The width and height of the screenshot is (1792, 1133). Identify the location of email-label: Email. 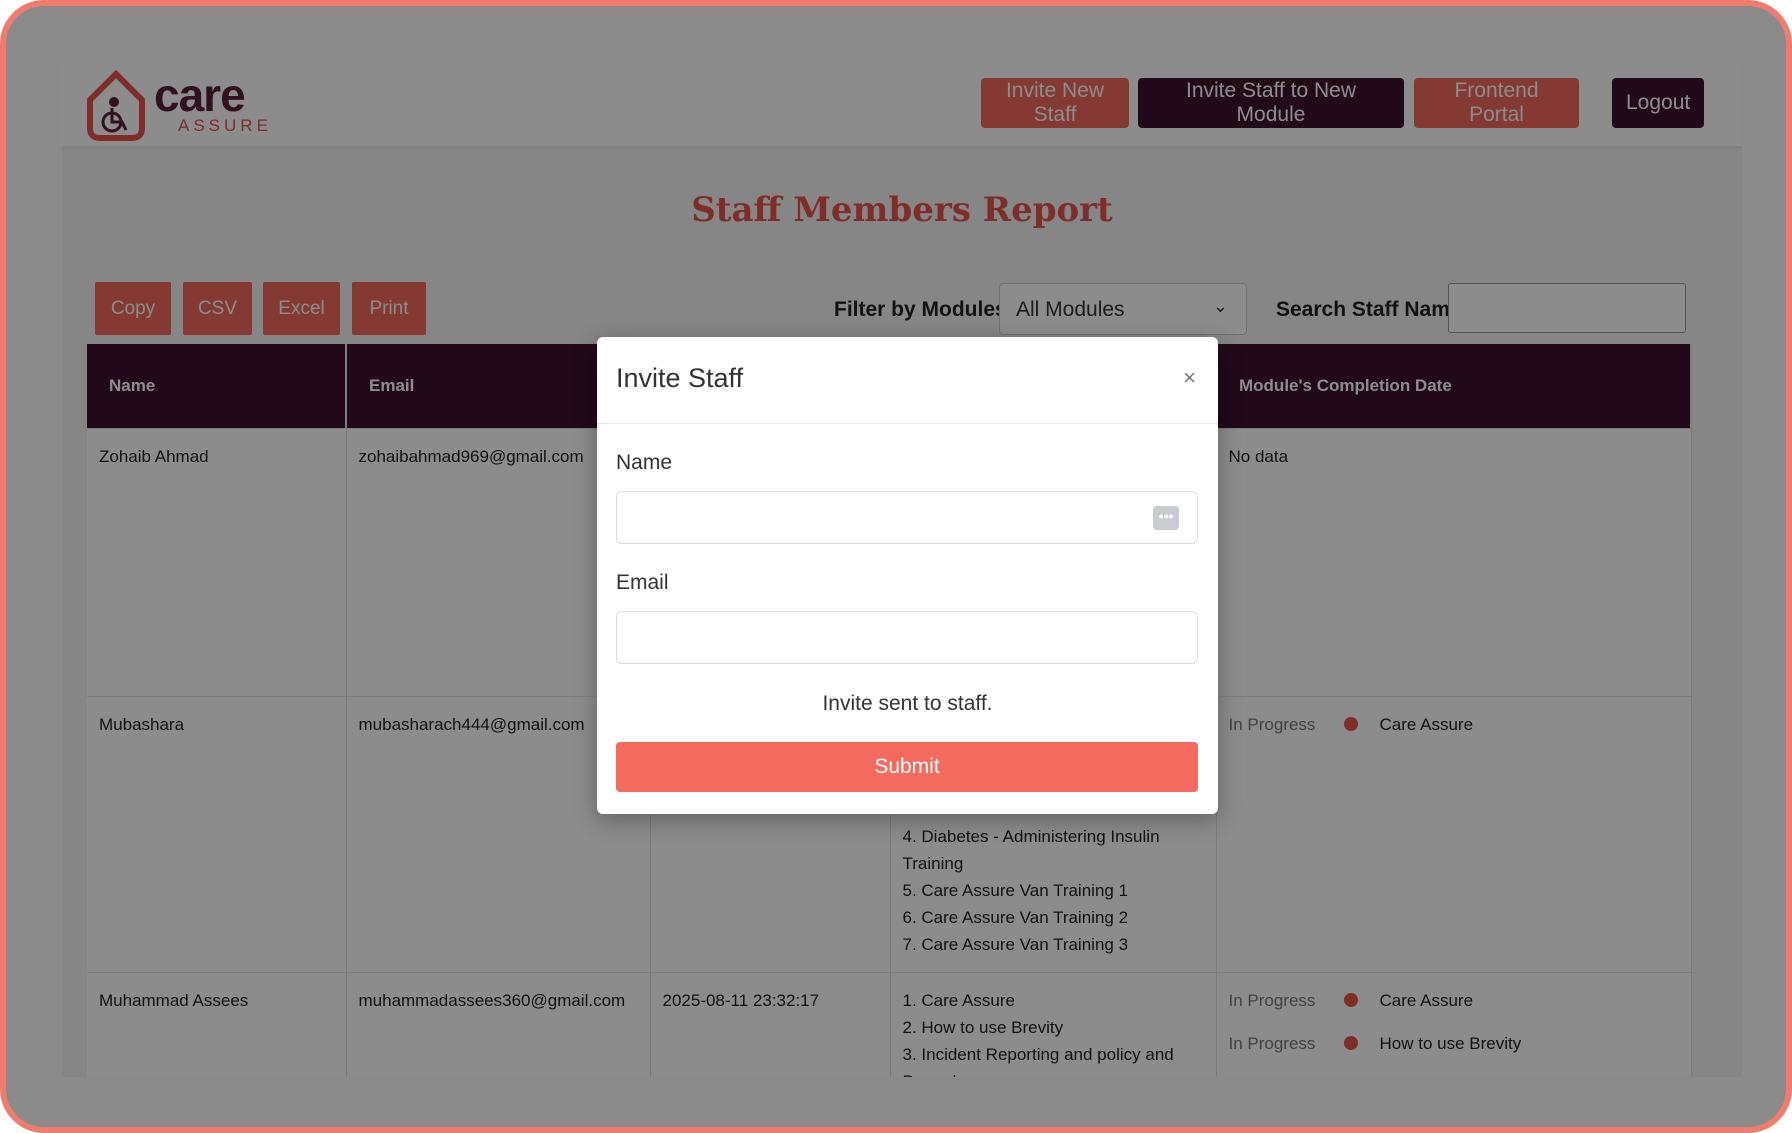
(642, 582).